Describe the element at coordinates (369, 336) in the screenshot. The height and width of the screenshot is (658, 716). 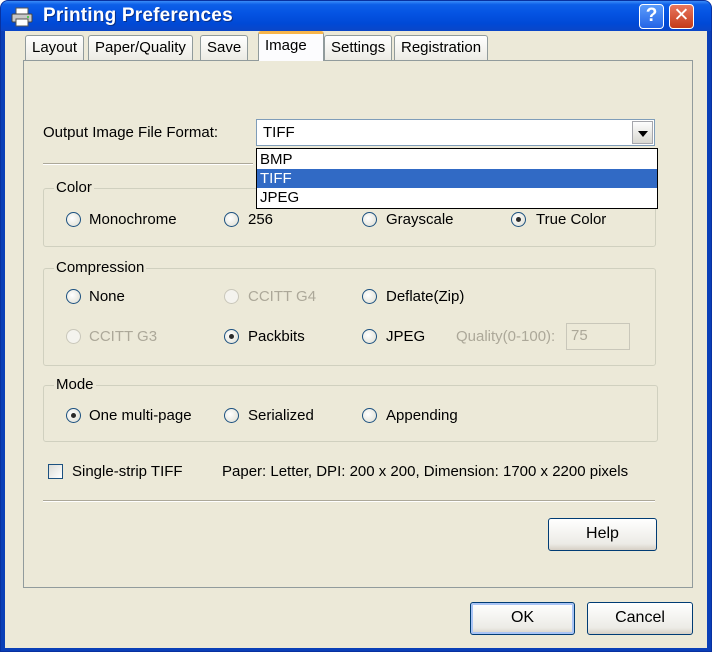
I see `radio-compression-jpeg` at that location.